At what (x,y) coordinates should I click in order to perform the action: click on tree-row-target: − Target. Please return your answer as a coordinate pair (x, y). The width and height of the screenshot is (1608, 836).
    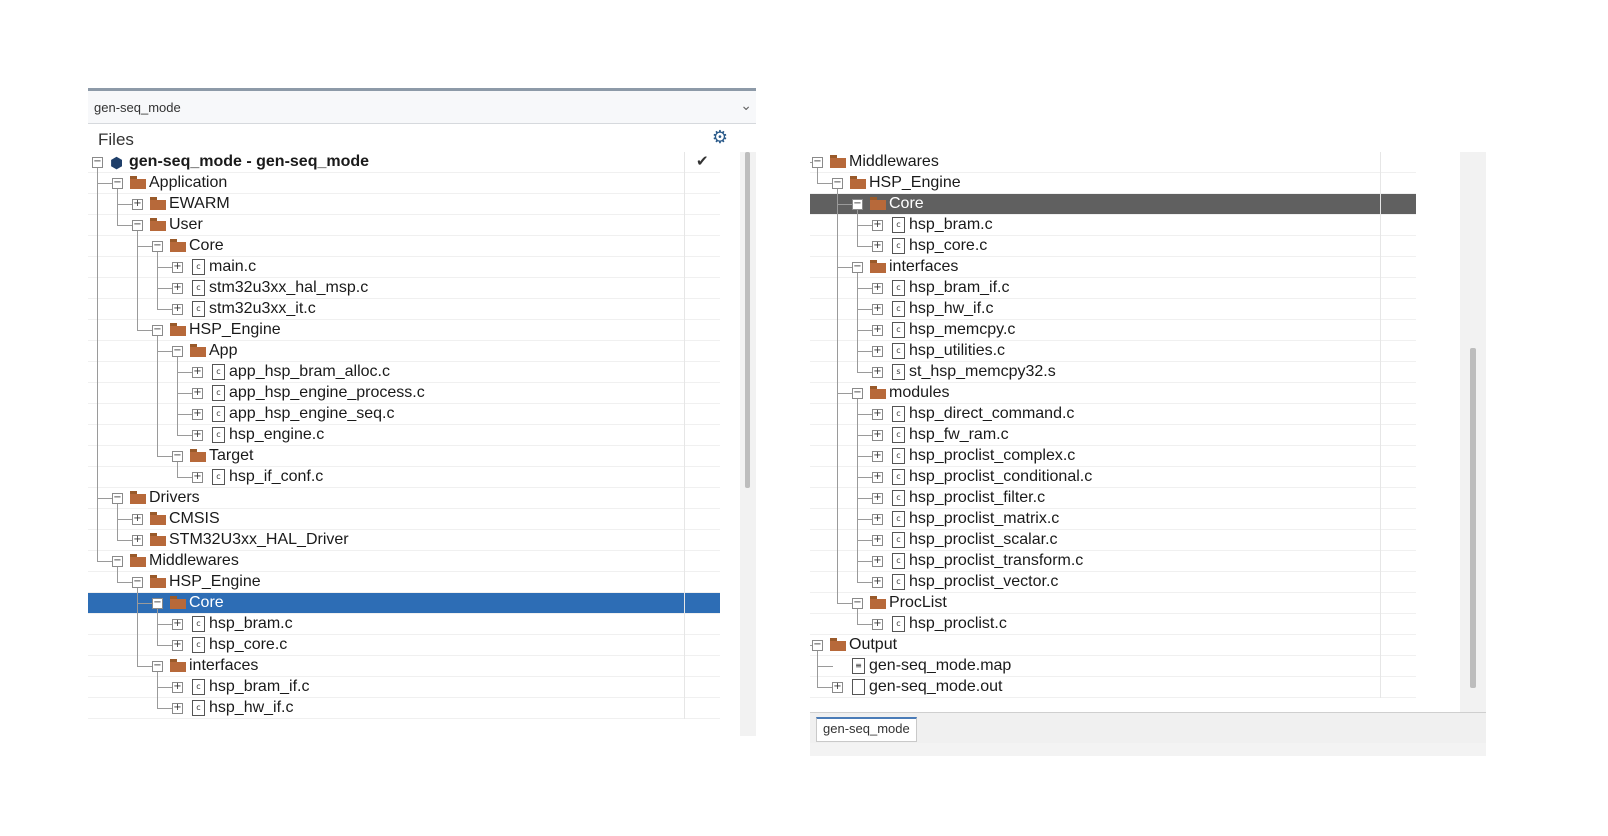
    Looking at the image, I should click on (404, 456).